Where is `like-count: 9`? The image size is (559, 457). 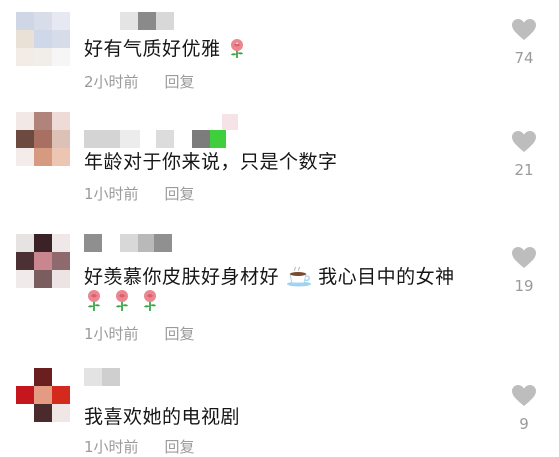
like-count: 9 is located at coordinates (524, 424).